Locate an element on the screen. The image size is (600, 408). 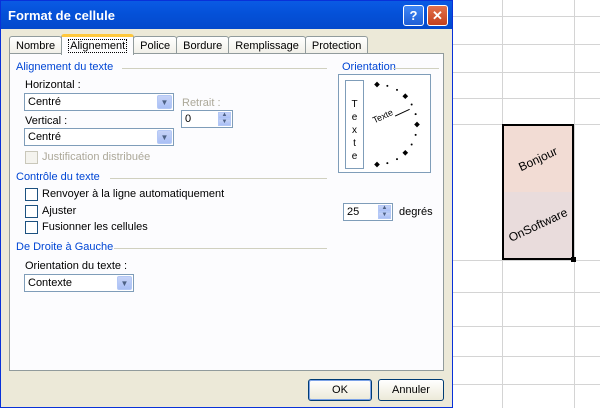
orientation-needle is located at coordinates (402, 112).